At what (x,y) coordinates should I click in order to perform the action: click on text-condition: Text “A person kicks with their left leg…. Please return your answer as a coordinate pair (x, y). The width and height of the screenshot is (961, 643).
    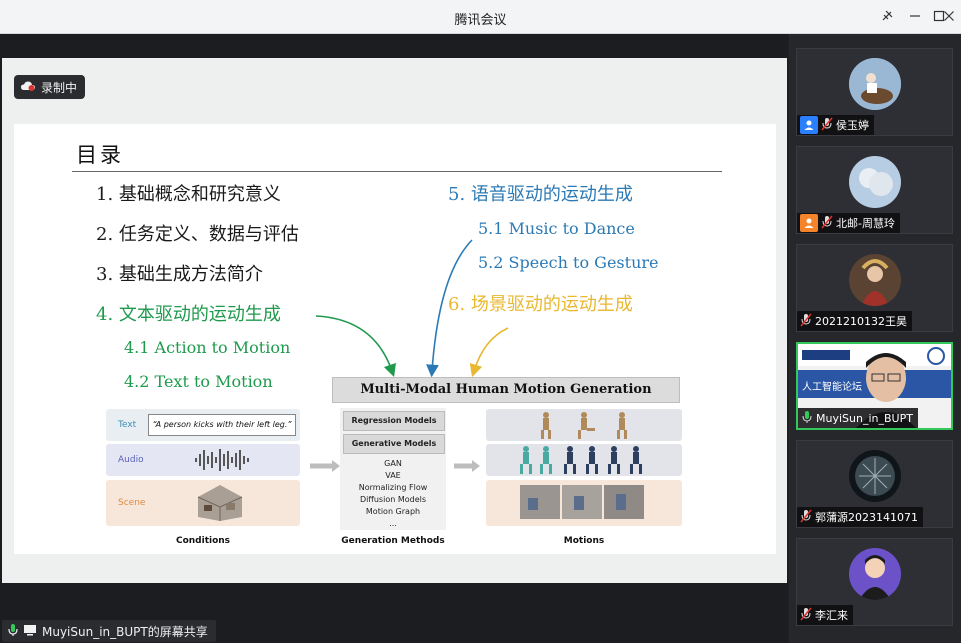
    Looking at the image, I should click on (203, 425).